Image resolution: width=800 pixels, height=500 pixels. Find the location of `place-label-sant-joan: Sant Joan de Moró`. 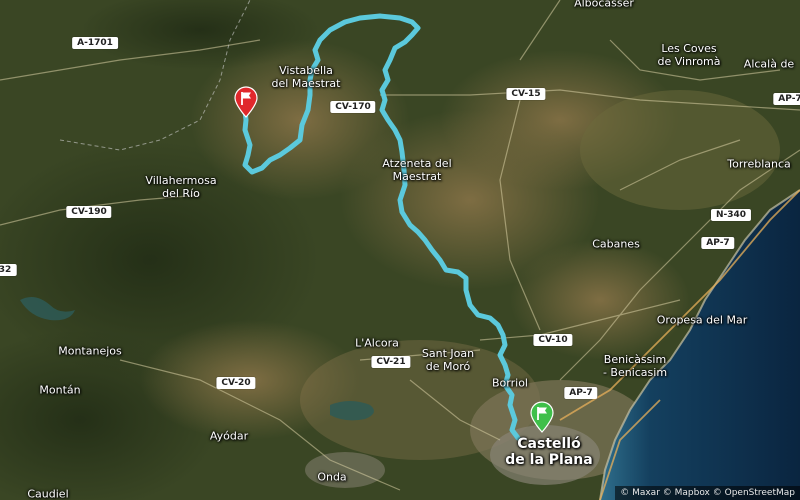

place-label-sant-joan: Sant Joan de Moró is located at coordinates (448, 360).